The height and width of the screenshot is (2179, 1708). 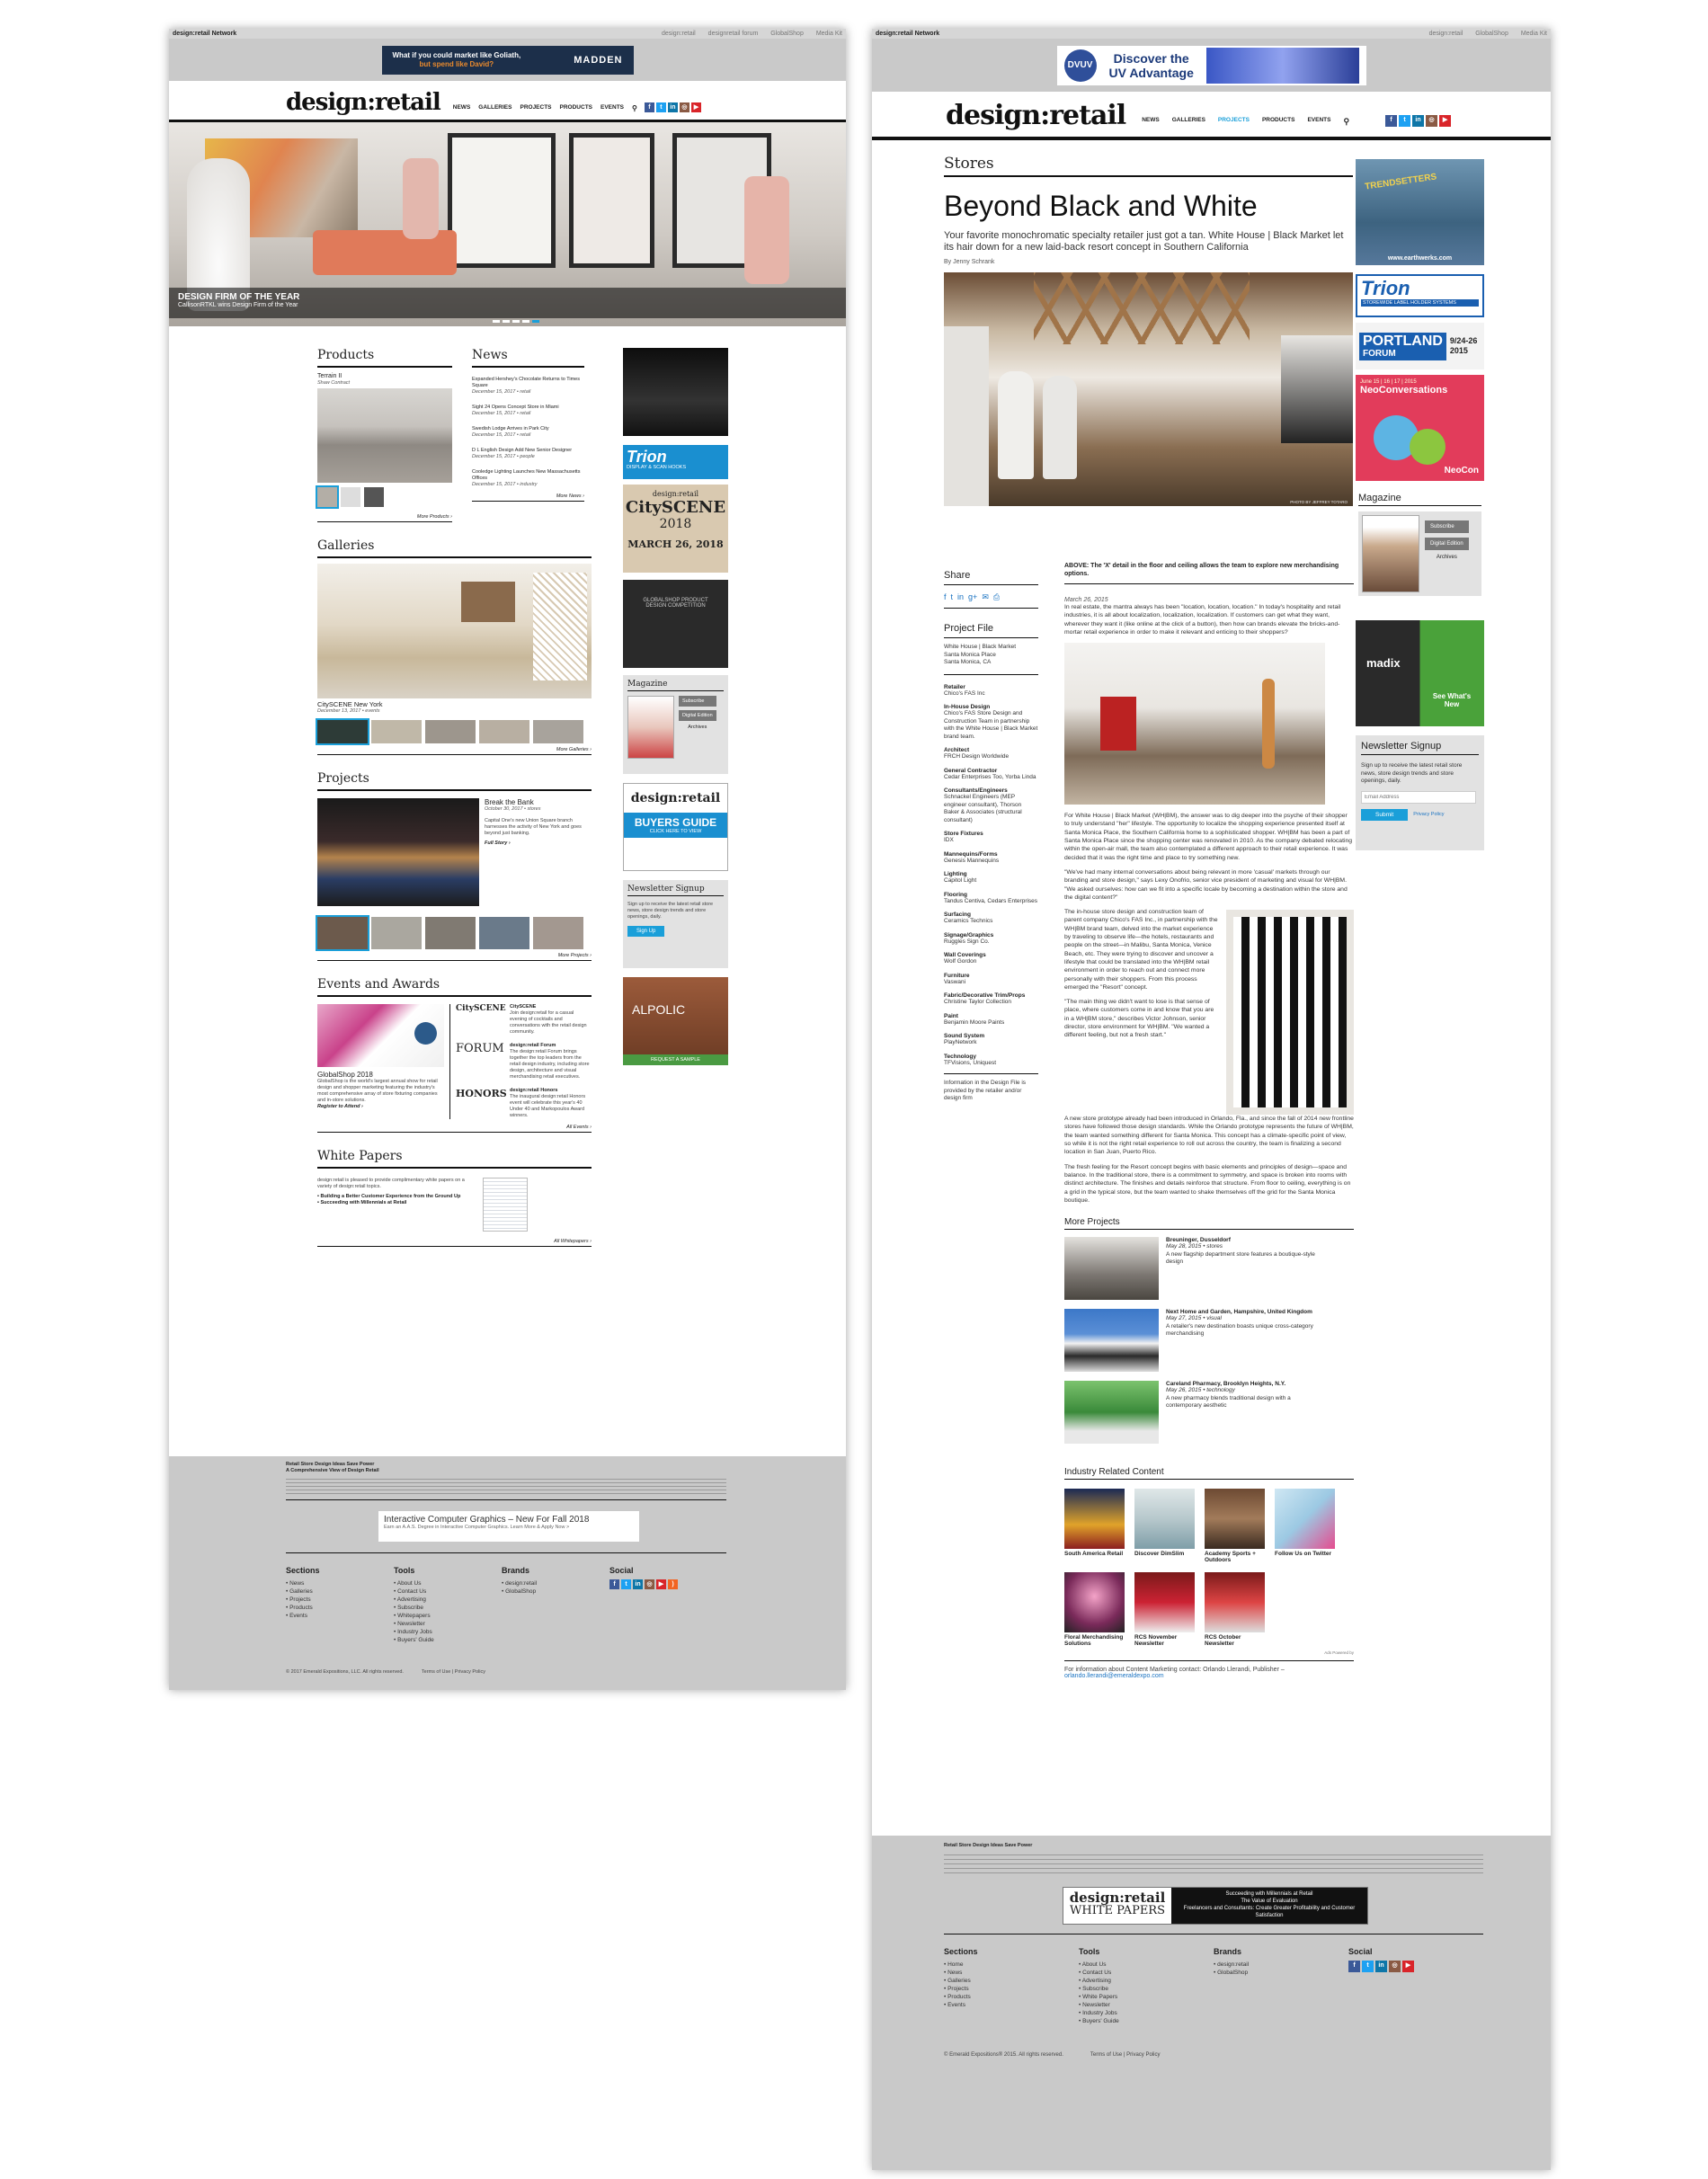 I want to click on nav-projects: PROJECTS, so click(x=535, y=108).